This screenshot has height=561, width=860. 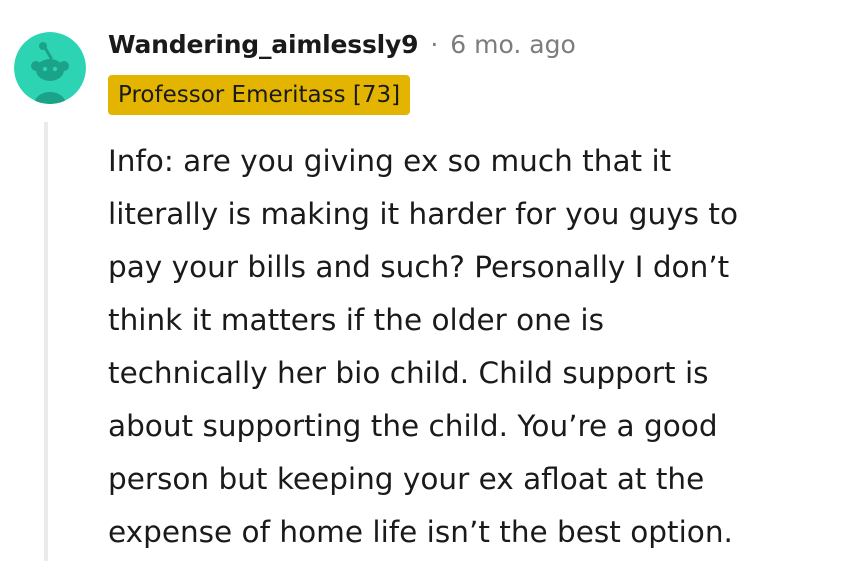 What do you see at coordinates (263, 44) in the screenshot?
I see `username-link: Wandering_aimlessly9` at bounding box center [263, 44].